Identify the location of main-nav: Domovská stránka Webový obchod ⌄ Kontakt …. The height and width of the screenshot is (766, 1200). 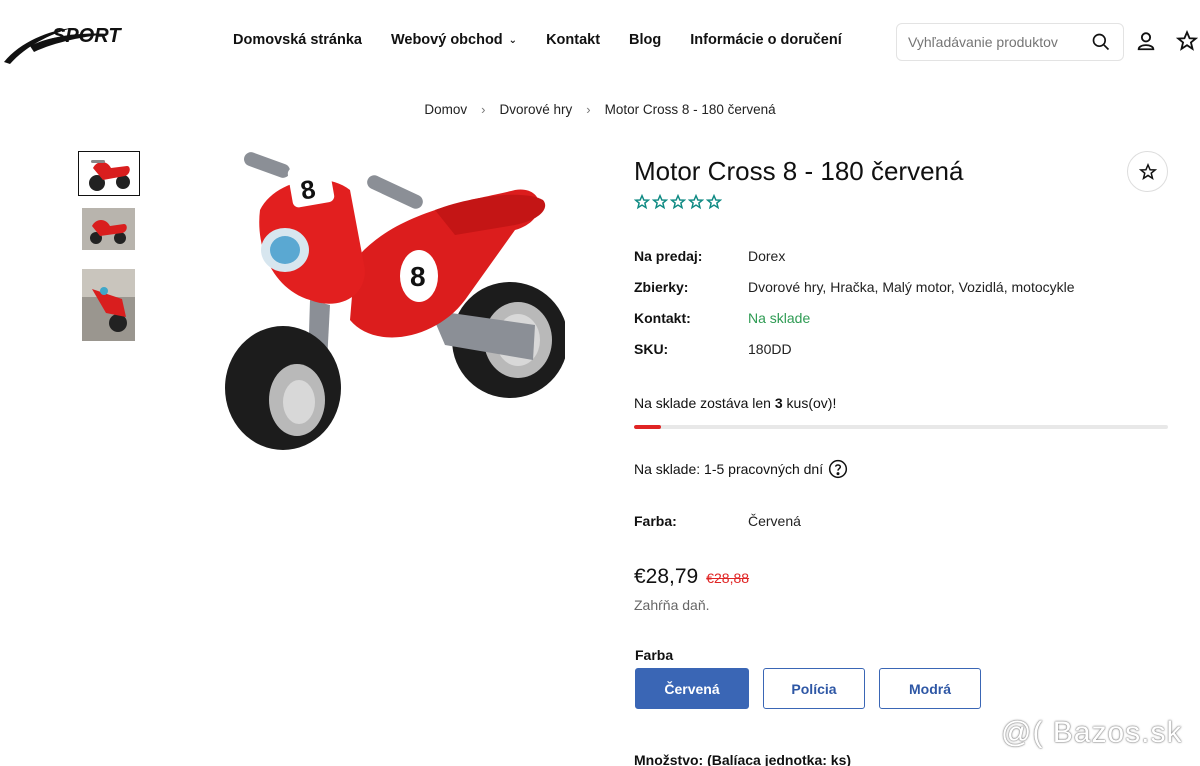
(552, 40).